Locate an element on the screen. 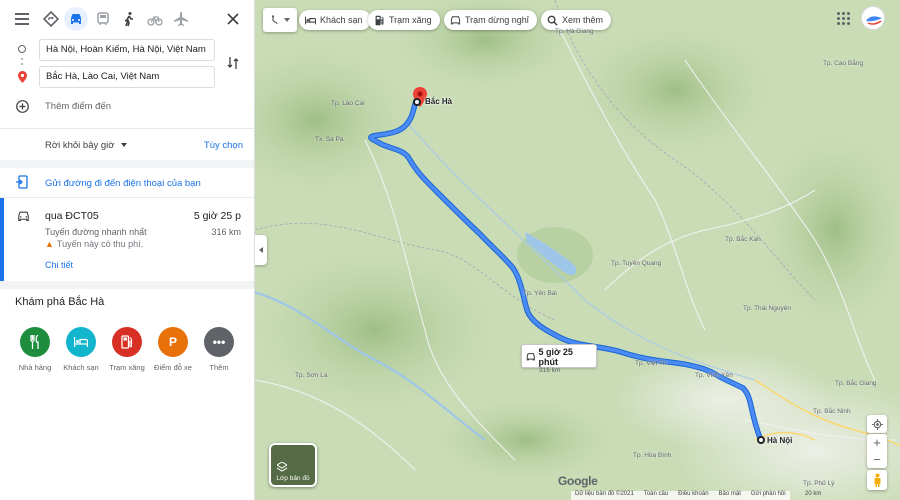 The width and height of the screenshot is (900, 500). chip-hotels: Khách sạn is located at coordinates (335, 20).